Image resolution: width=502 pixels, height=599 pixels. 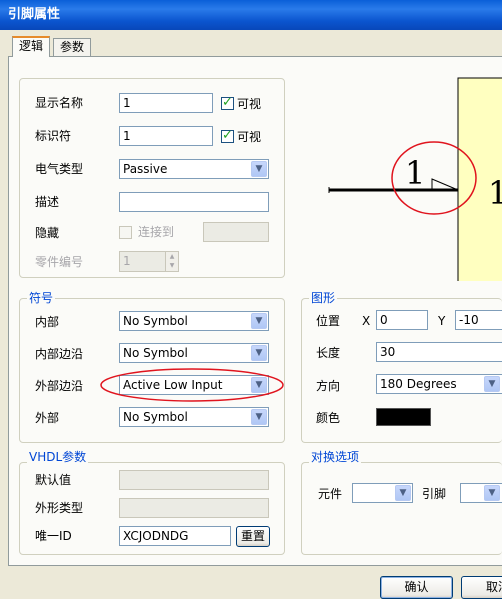 I want to click on pin-preview-drawing: 1 1, so click(x=415, y=180).